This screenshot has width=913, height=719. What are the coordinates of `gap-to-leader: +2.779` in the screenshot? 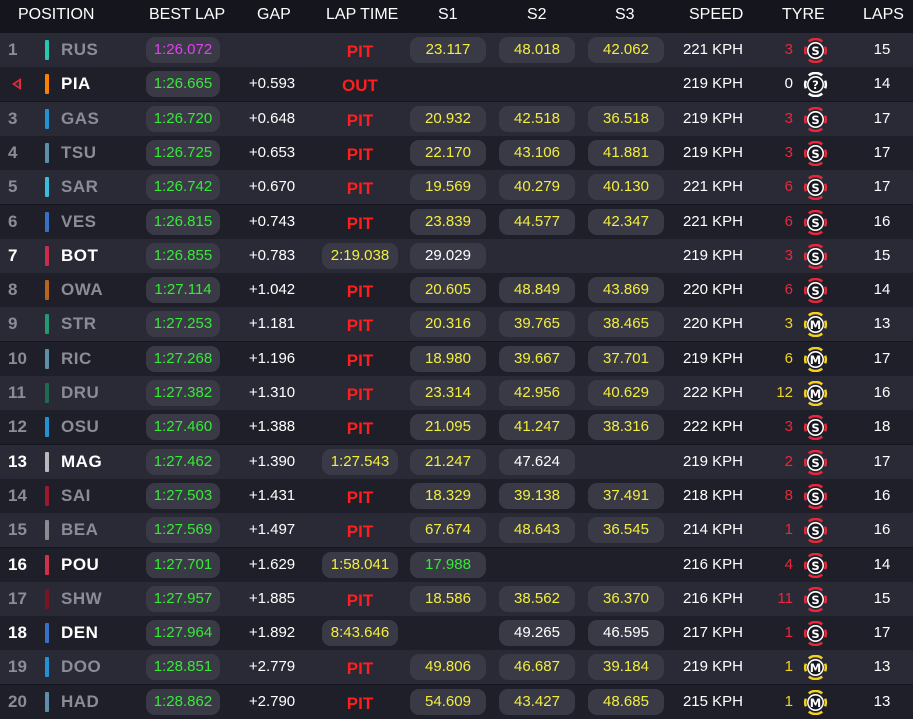 It's located at (272, 667).